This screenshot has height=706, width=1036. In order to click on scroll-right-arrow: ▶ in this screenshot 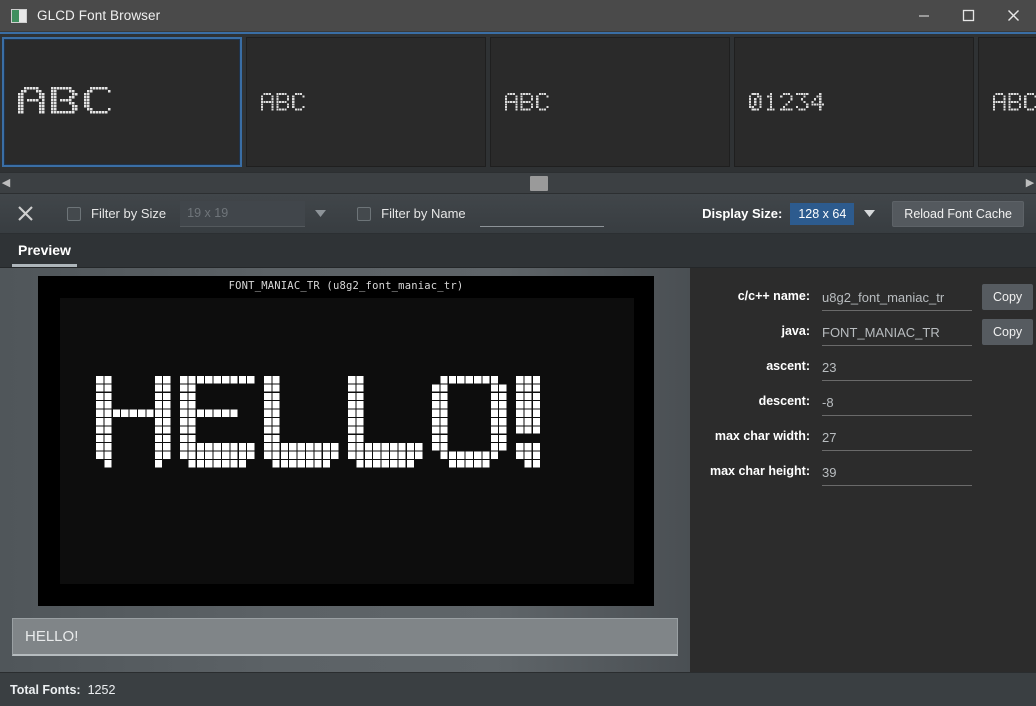, I will do `click(1030, 183)`.